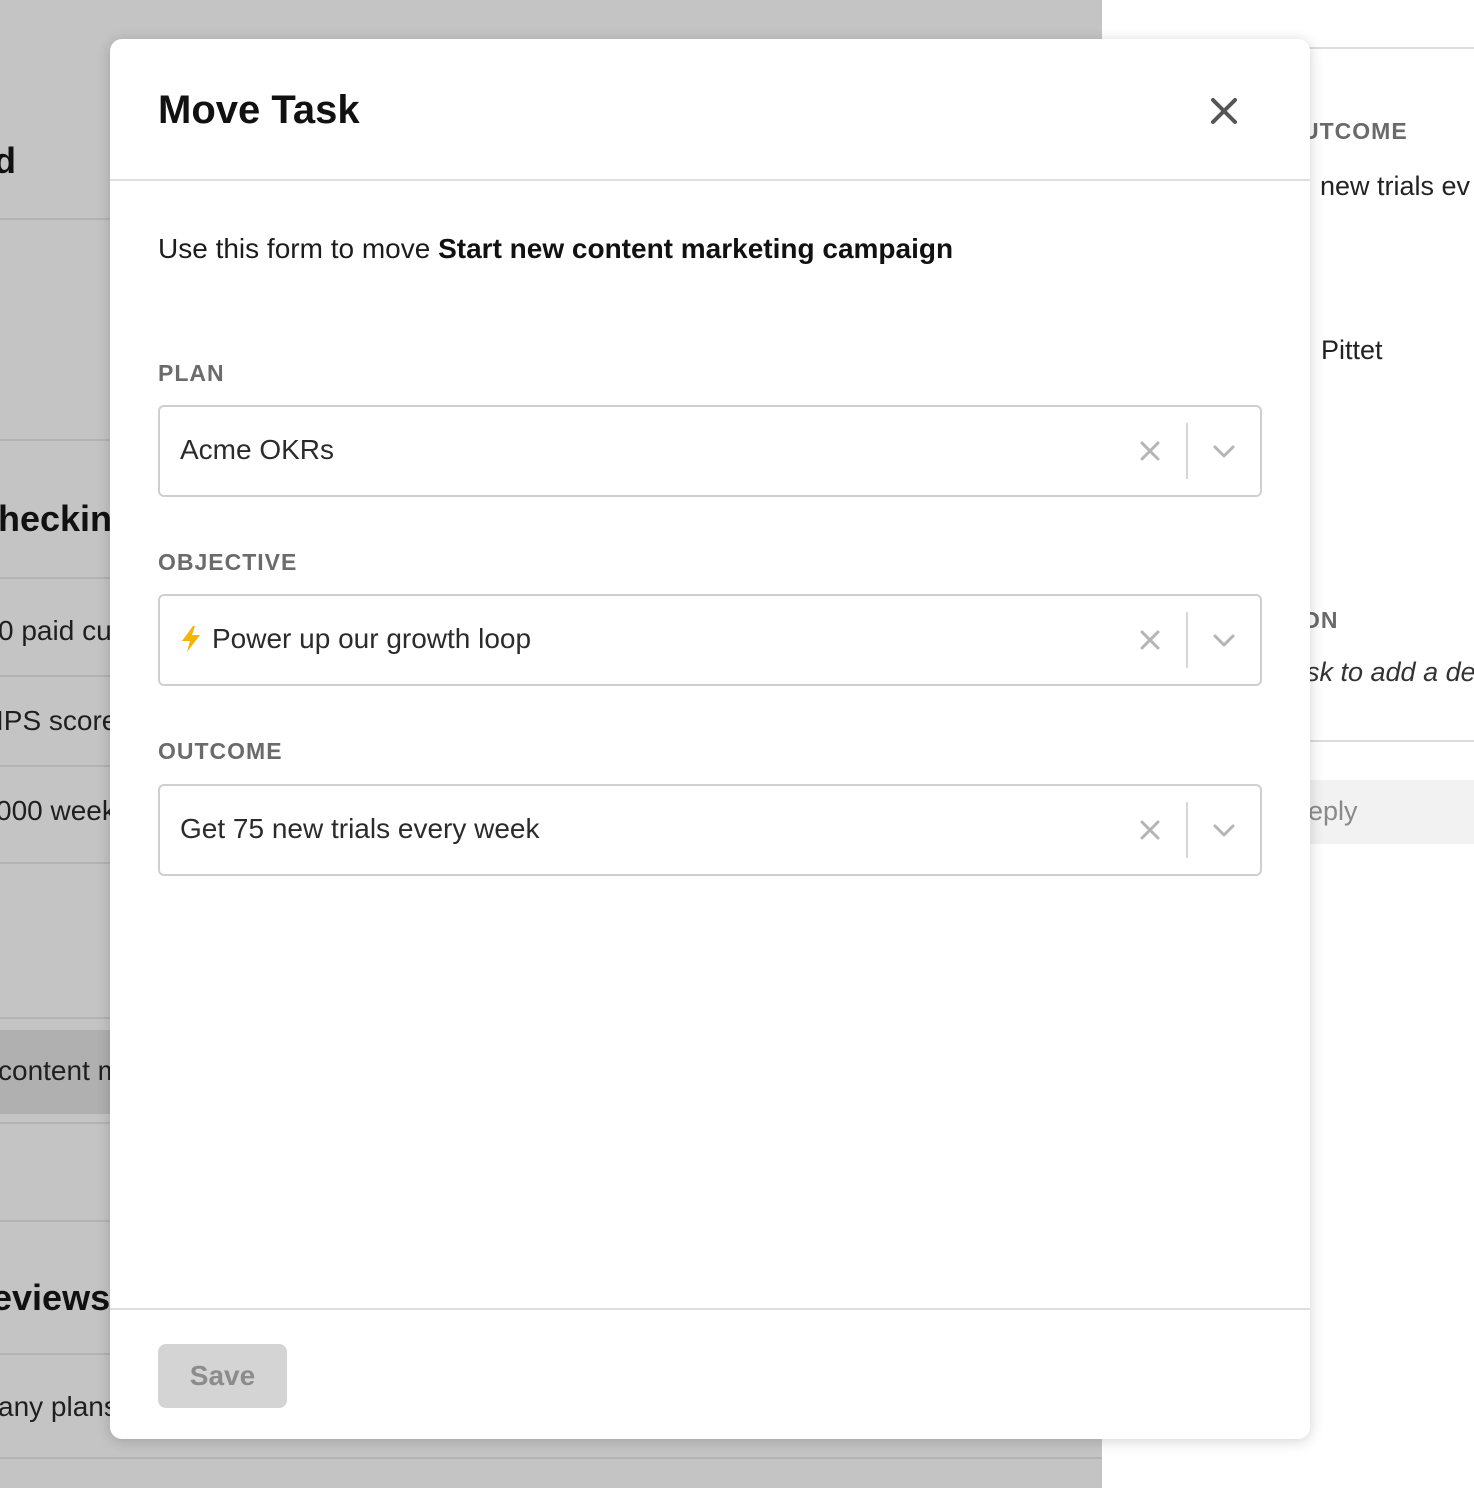 The width and height of the screenshot is (1474, 1488). I want to click on close-icon, so click(1224, 111).